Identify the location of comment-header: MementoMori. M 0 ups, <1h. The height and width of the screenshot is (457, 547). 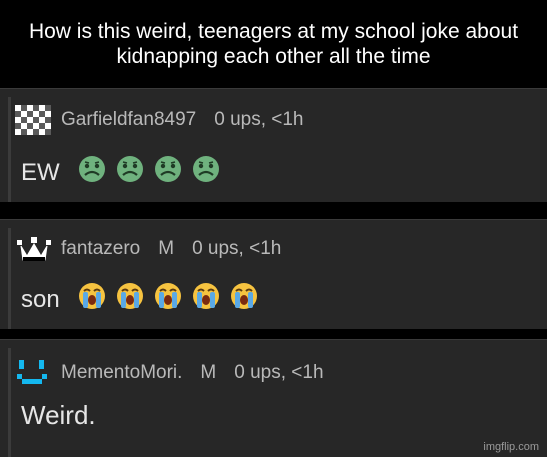
(169, 373).